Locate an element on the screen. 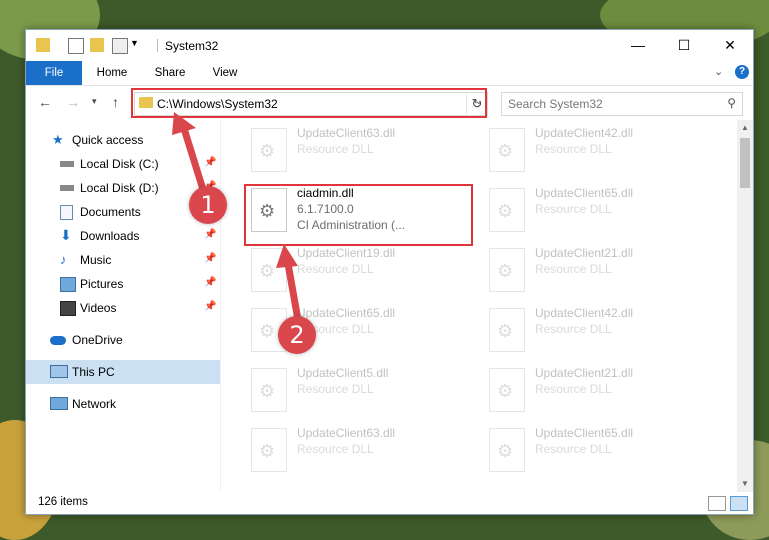 The width and height of the screenshot is (769, 540). sidebar-item-quick-access: ★ Quick access is located at coordinates (123, 140).